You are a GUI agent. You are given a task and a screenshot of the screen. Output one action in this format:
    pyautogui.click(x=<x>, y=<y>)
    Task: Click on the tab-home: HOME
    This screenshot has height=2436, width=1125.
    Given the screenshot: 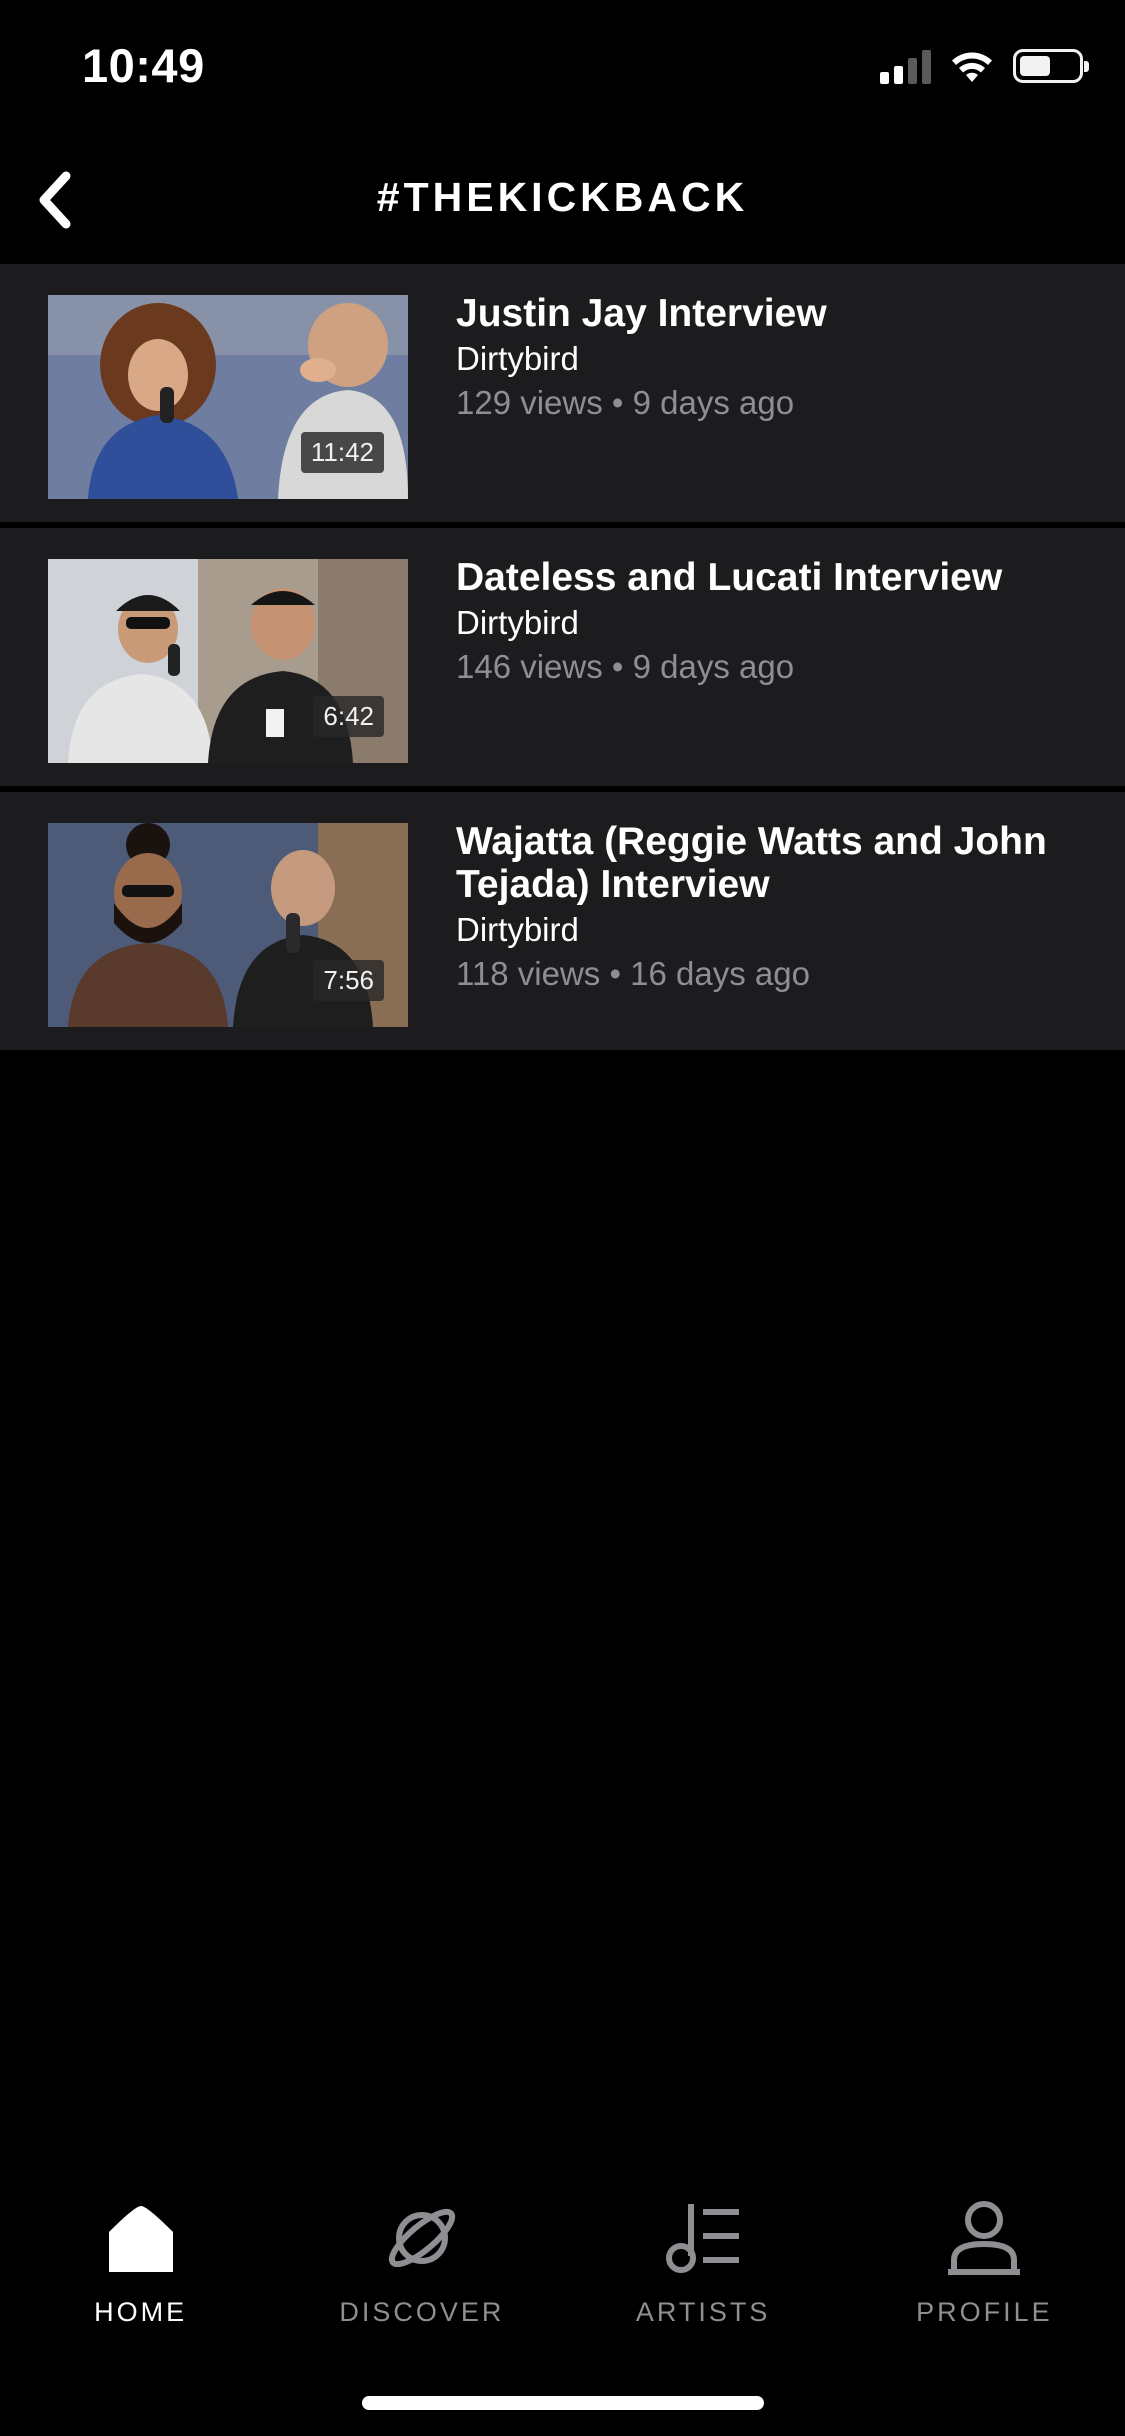 What is the action you would take?
    pyautogui.click(x=140, y=2270)
    